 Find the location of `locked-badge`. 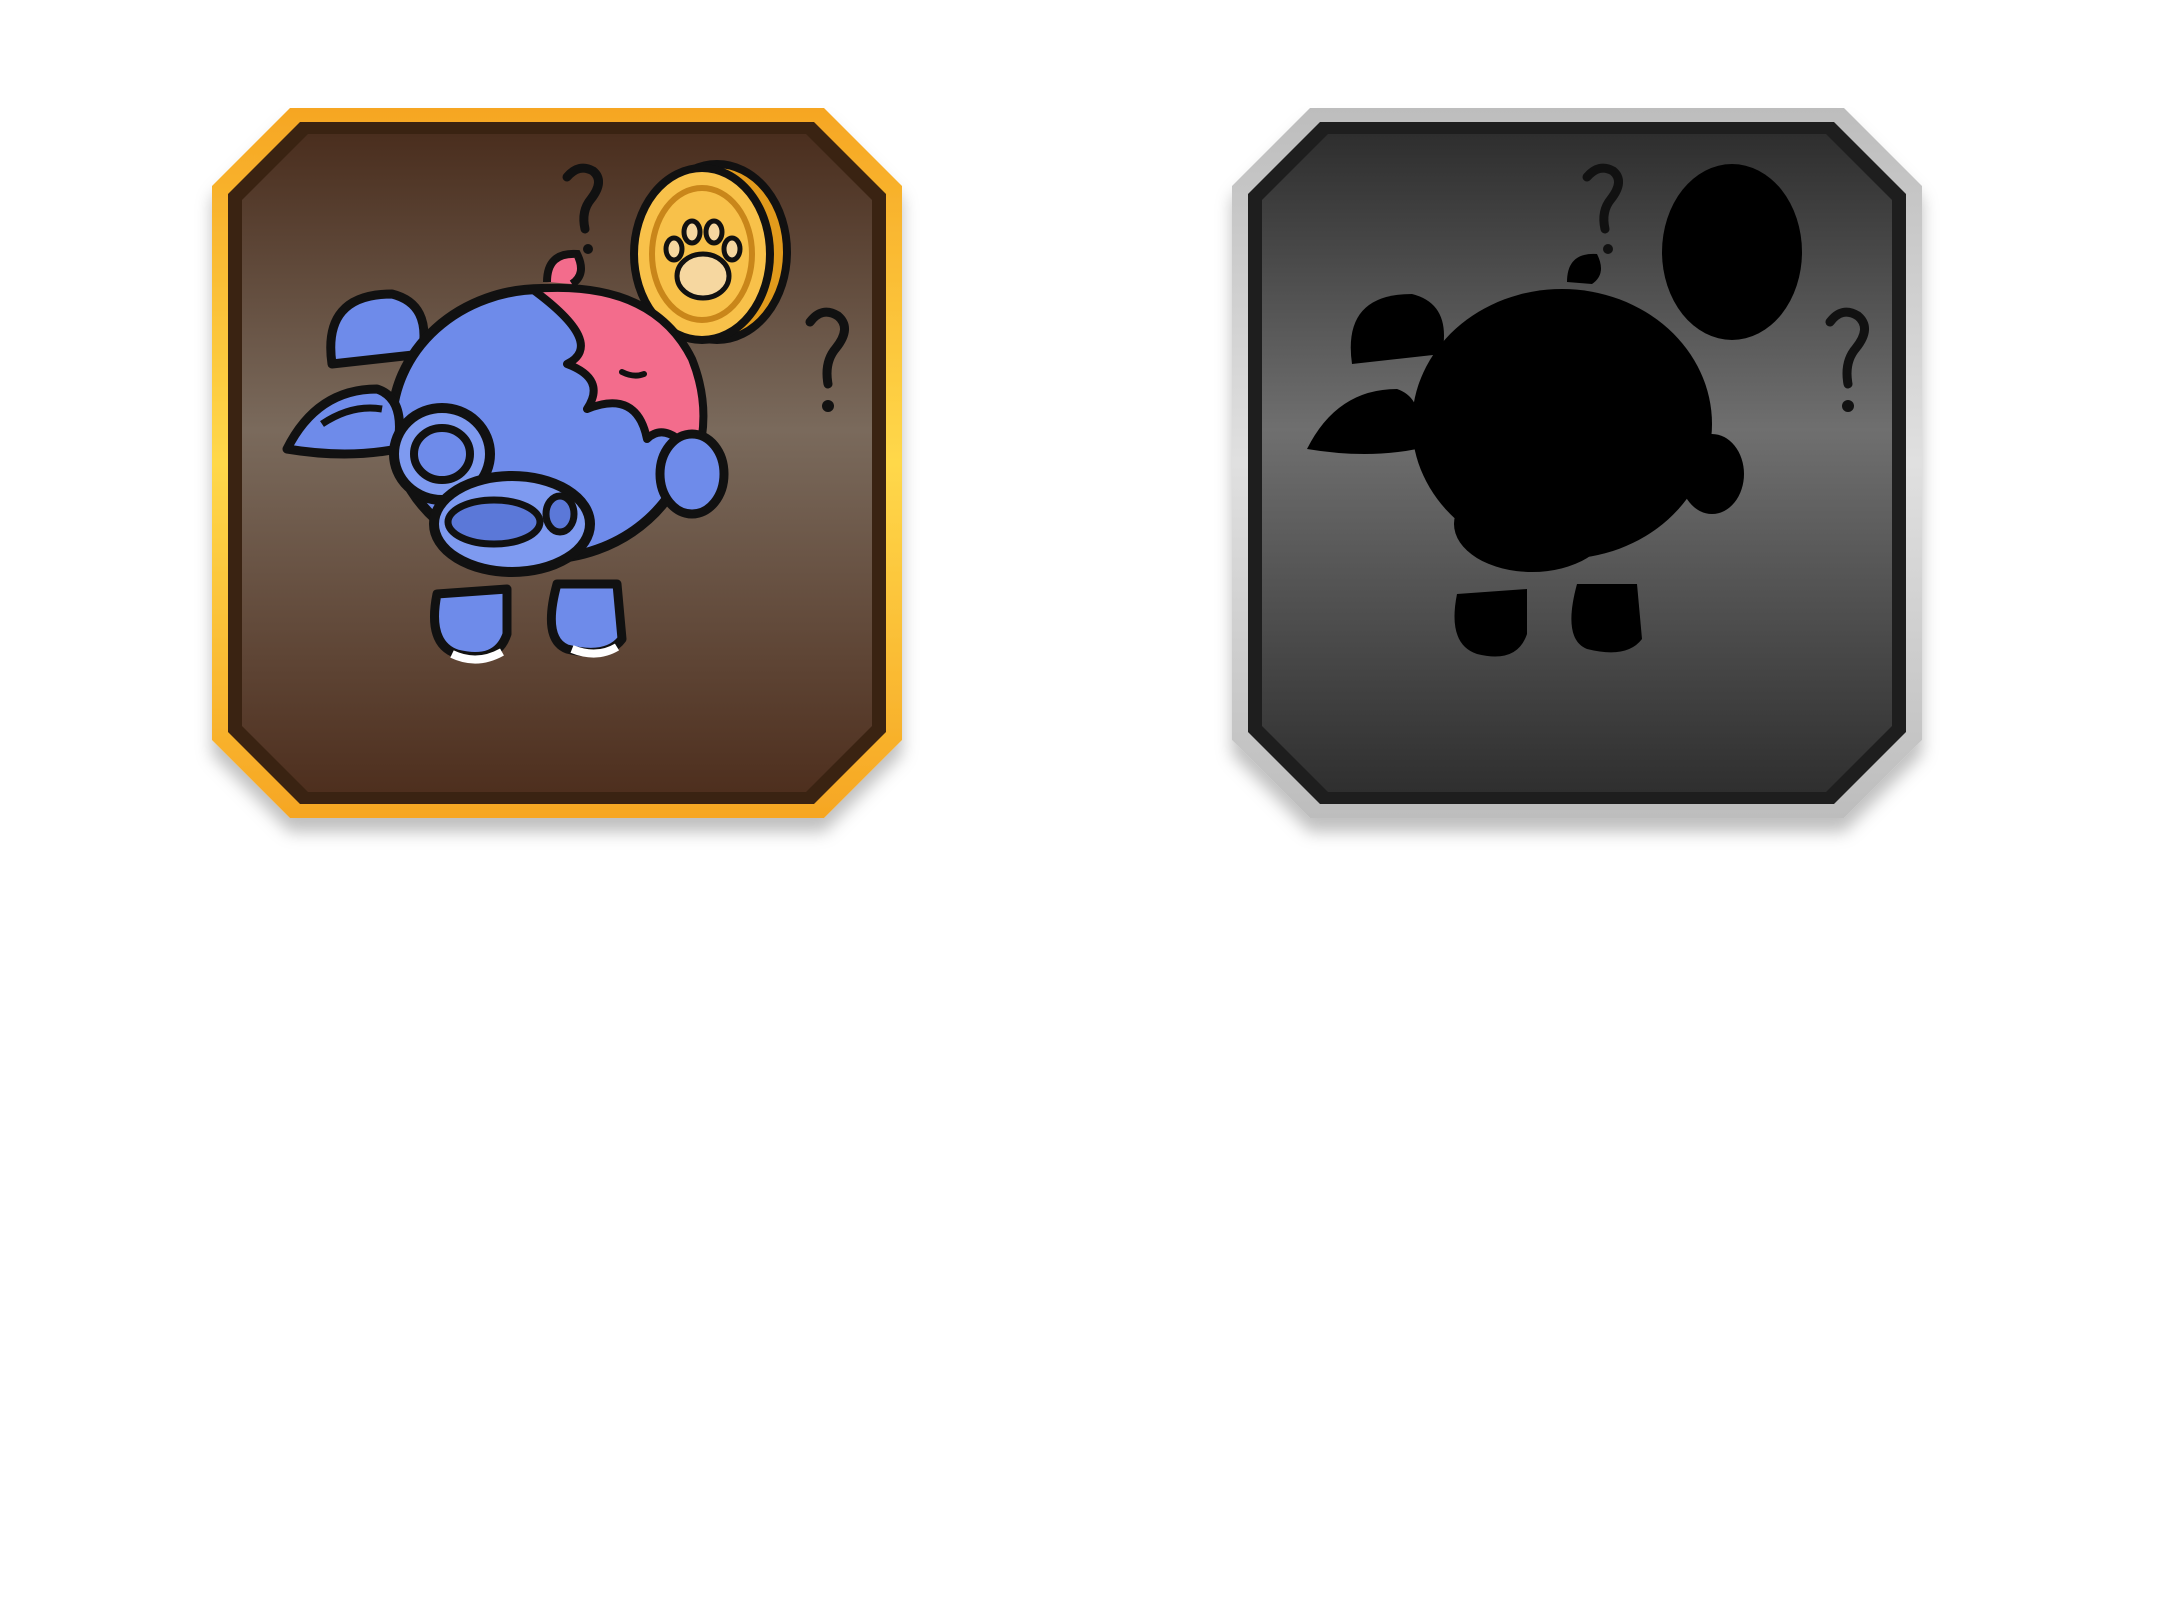

locked-badge is located at coordinates (1577, 464).